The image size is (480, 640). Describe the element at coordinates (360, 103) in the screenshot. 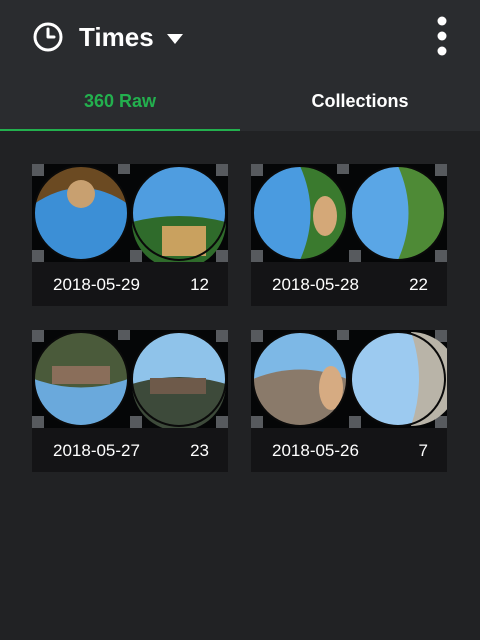

I see `tab-collections: Collections` at that location.